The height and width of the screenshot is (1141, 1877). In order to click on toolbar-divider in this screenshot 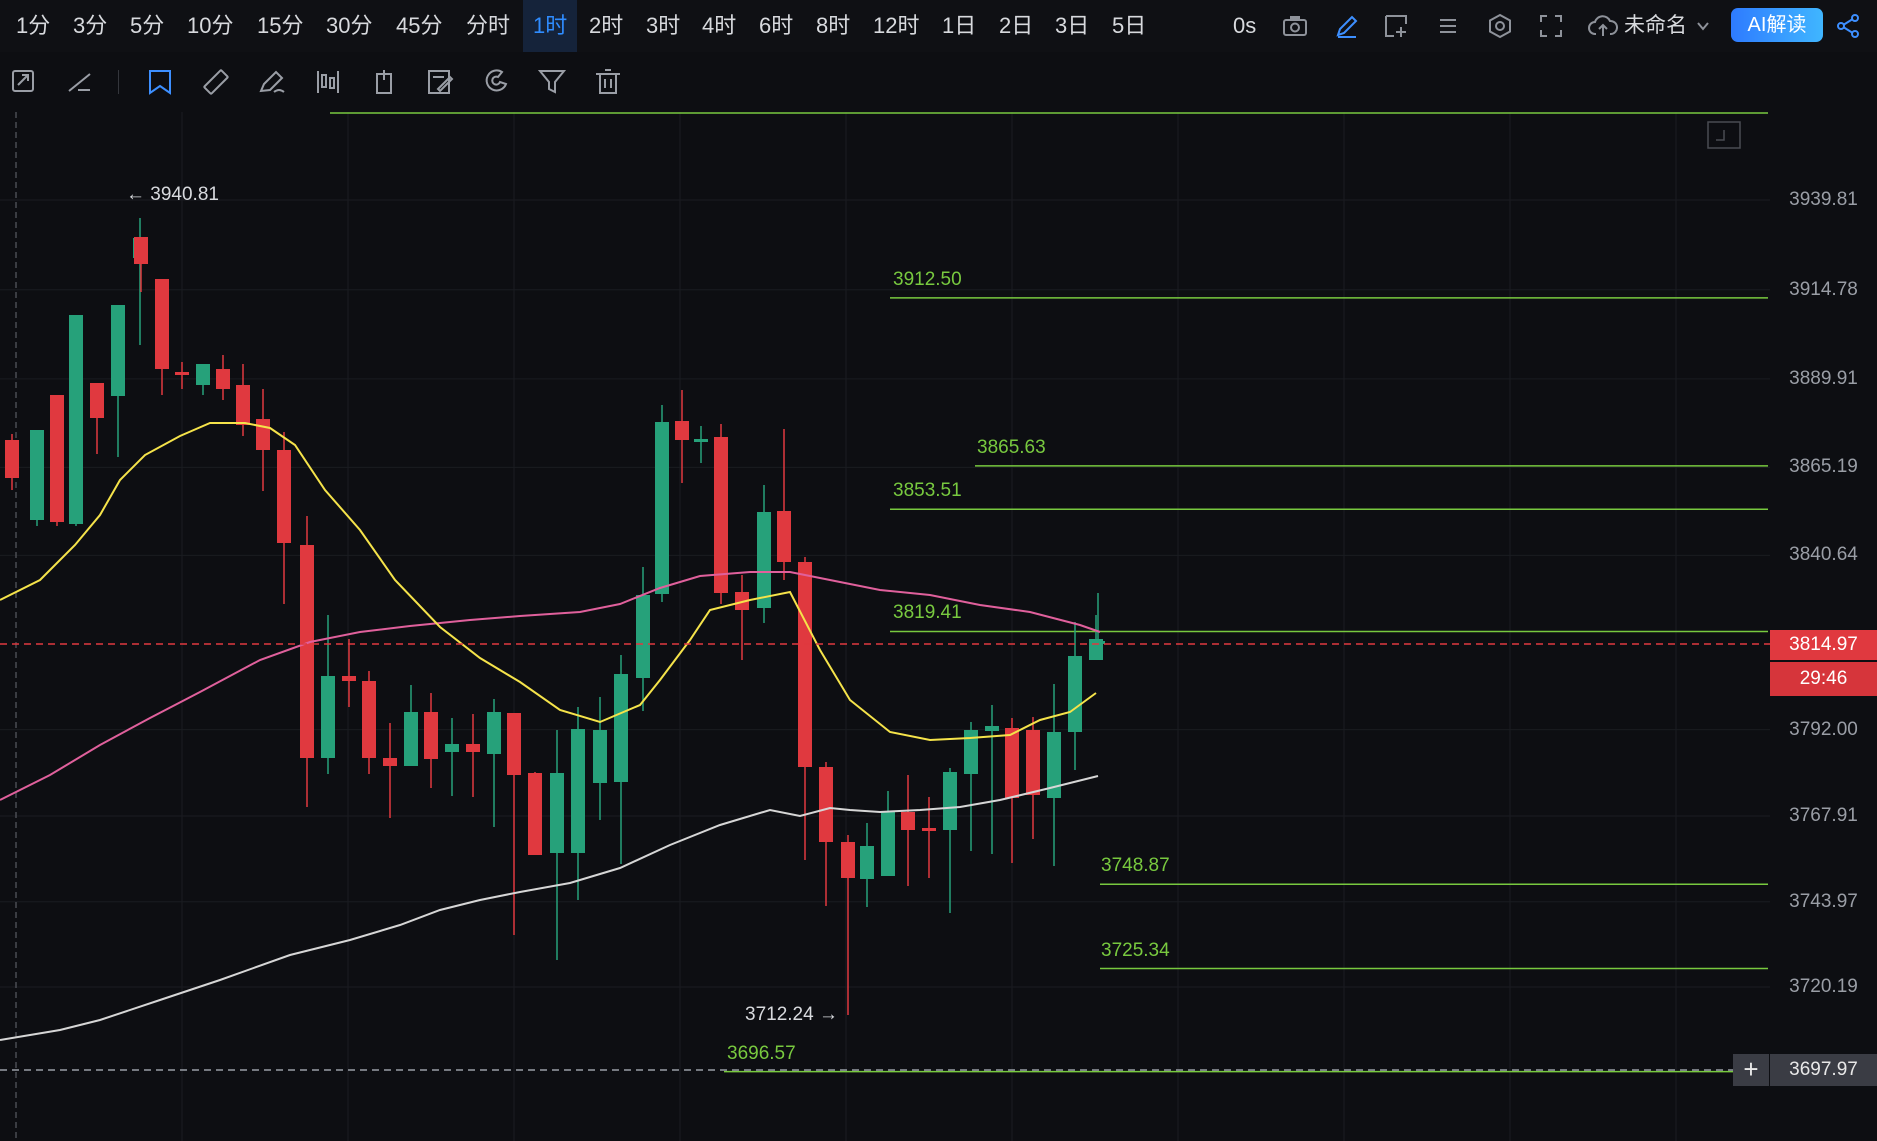, I will do `click(118, 82)`.